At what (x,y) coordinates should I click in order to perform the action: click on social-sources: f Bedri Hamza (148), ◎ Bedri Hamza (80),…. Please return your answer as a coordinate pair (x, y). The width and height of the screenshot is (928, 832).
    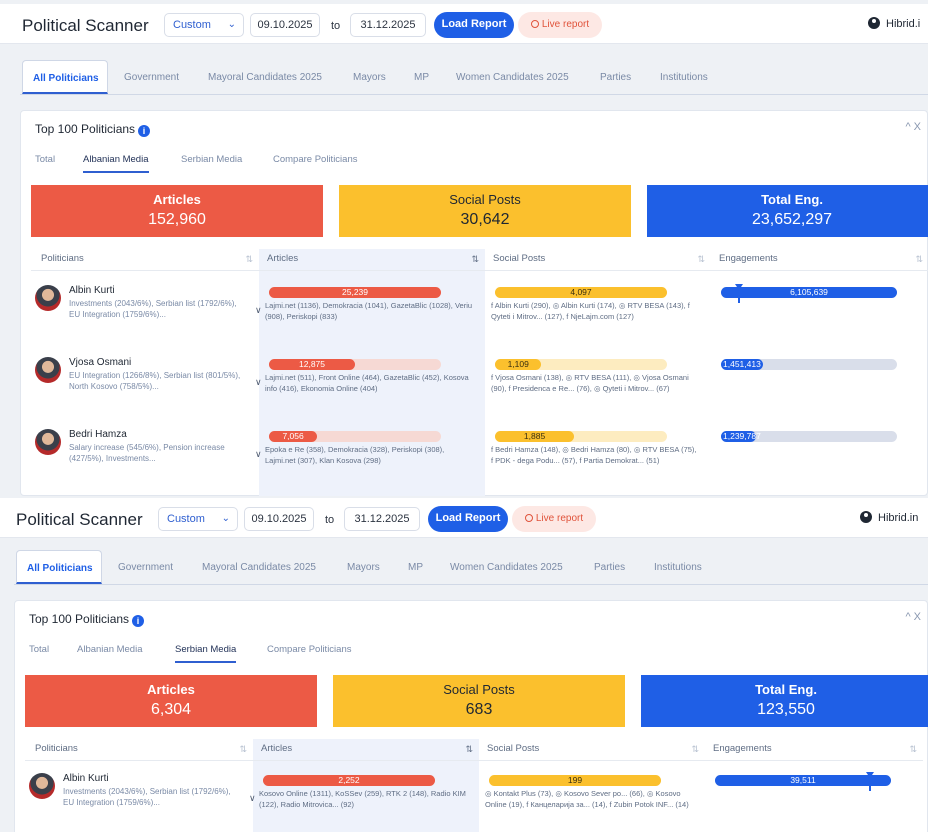
    Looking at the image, I should click on (594, 455).